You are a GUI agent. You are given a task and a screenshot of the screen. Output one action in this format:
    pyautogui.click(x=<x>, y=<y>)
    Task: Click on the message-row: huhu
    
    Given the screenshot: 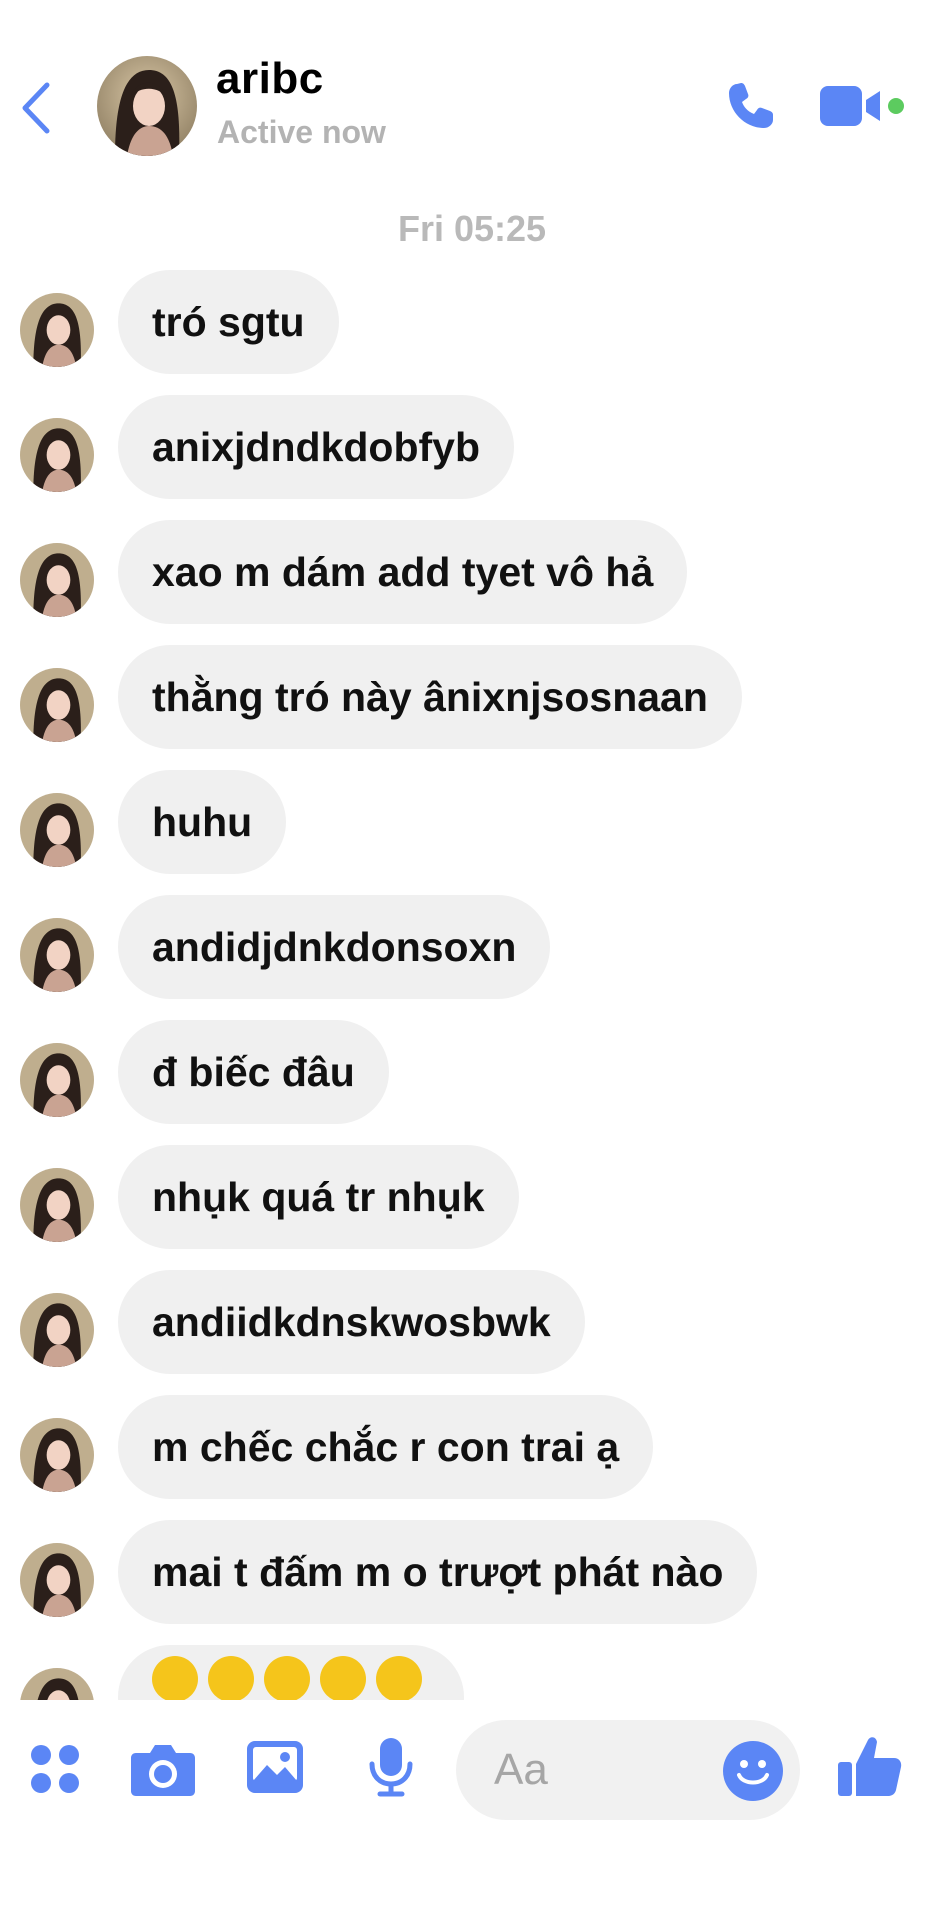 What is the action you would take?
    pyautogui.click(x=464, y=822)
    